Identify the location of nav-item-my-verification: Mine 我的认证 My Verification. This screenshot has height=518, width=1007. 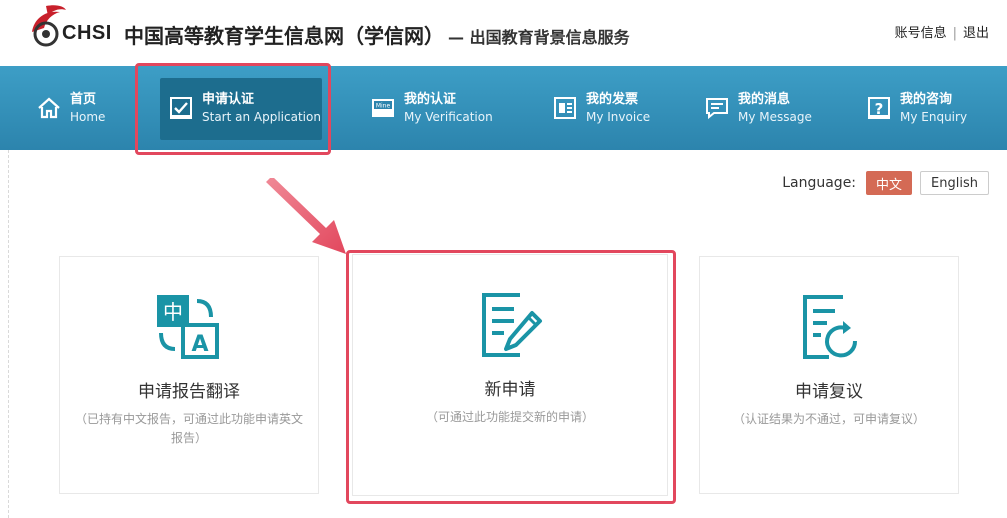
(431, 108).